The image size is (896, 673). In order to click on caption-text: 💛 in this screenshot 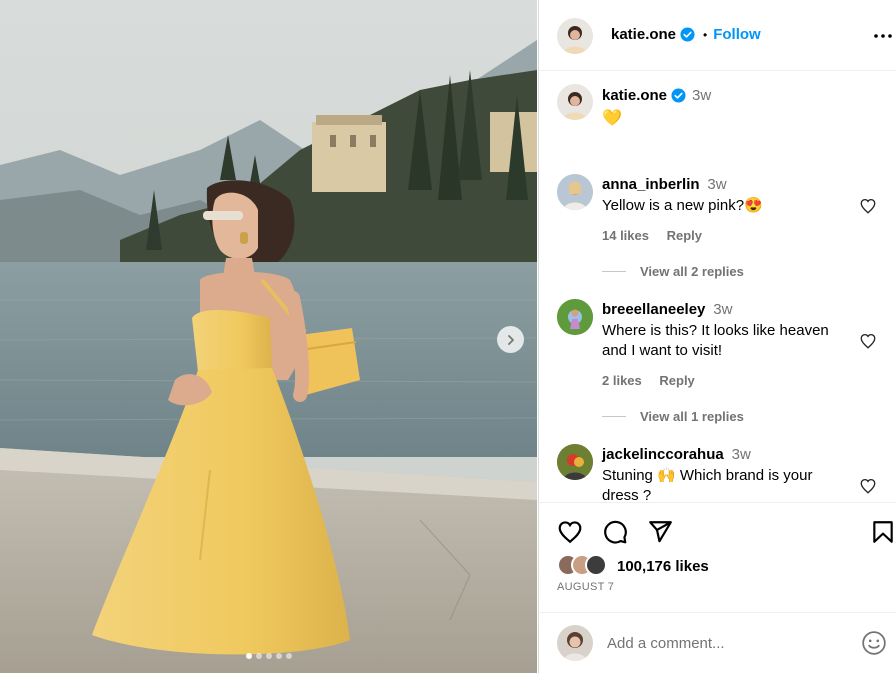, I will do `click(612, 118)`.